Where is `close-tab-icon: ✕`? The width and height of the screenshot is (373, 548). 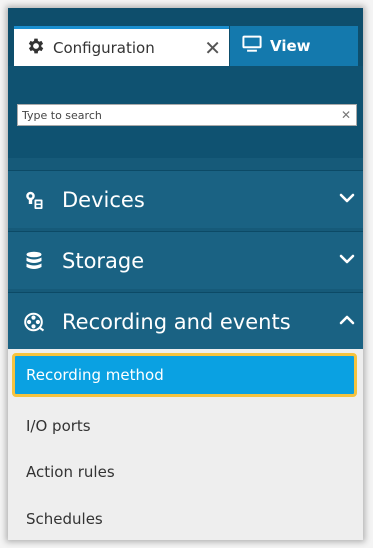
close-tab-icon: ✕ is located at coordinates (212, 48).